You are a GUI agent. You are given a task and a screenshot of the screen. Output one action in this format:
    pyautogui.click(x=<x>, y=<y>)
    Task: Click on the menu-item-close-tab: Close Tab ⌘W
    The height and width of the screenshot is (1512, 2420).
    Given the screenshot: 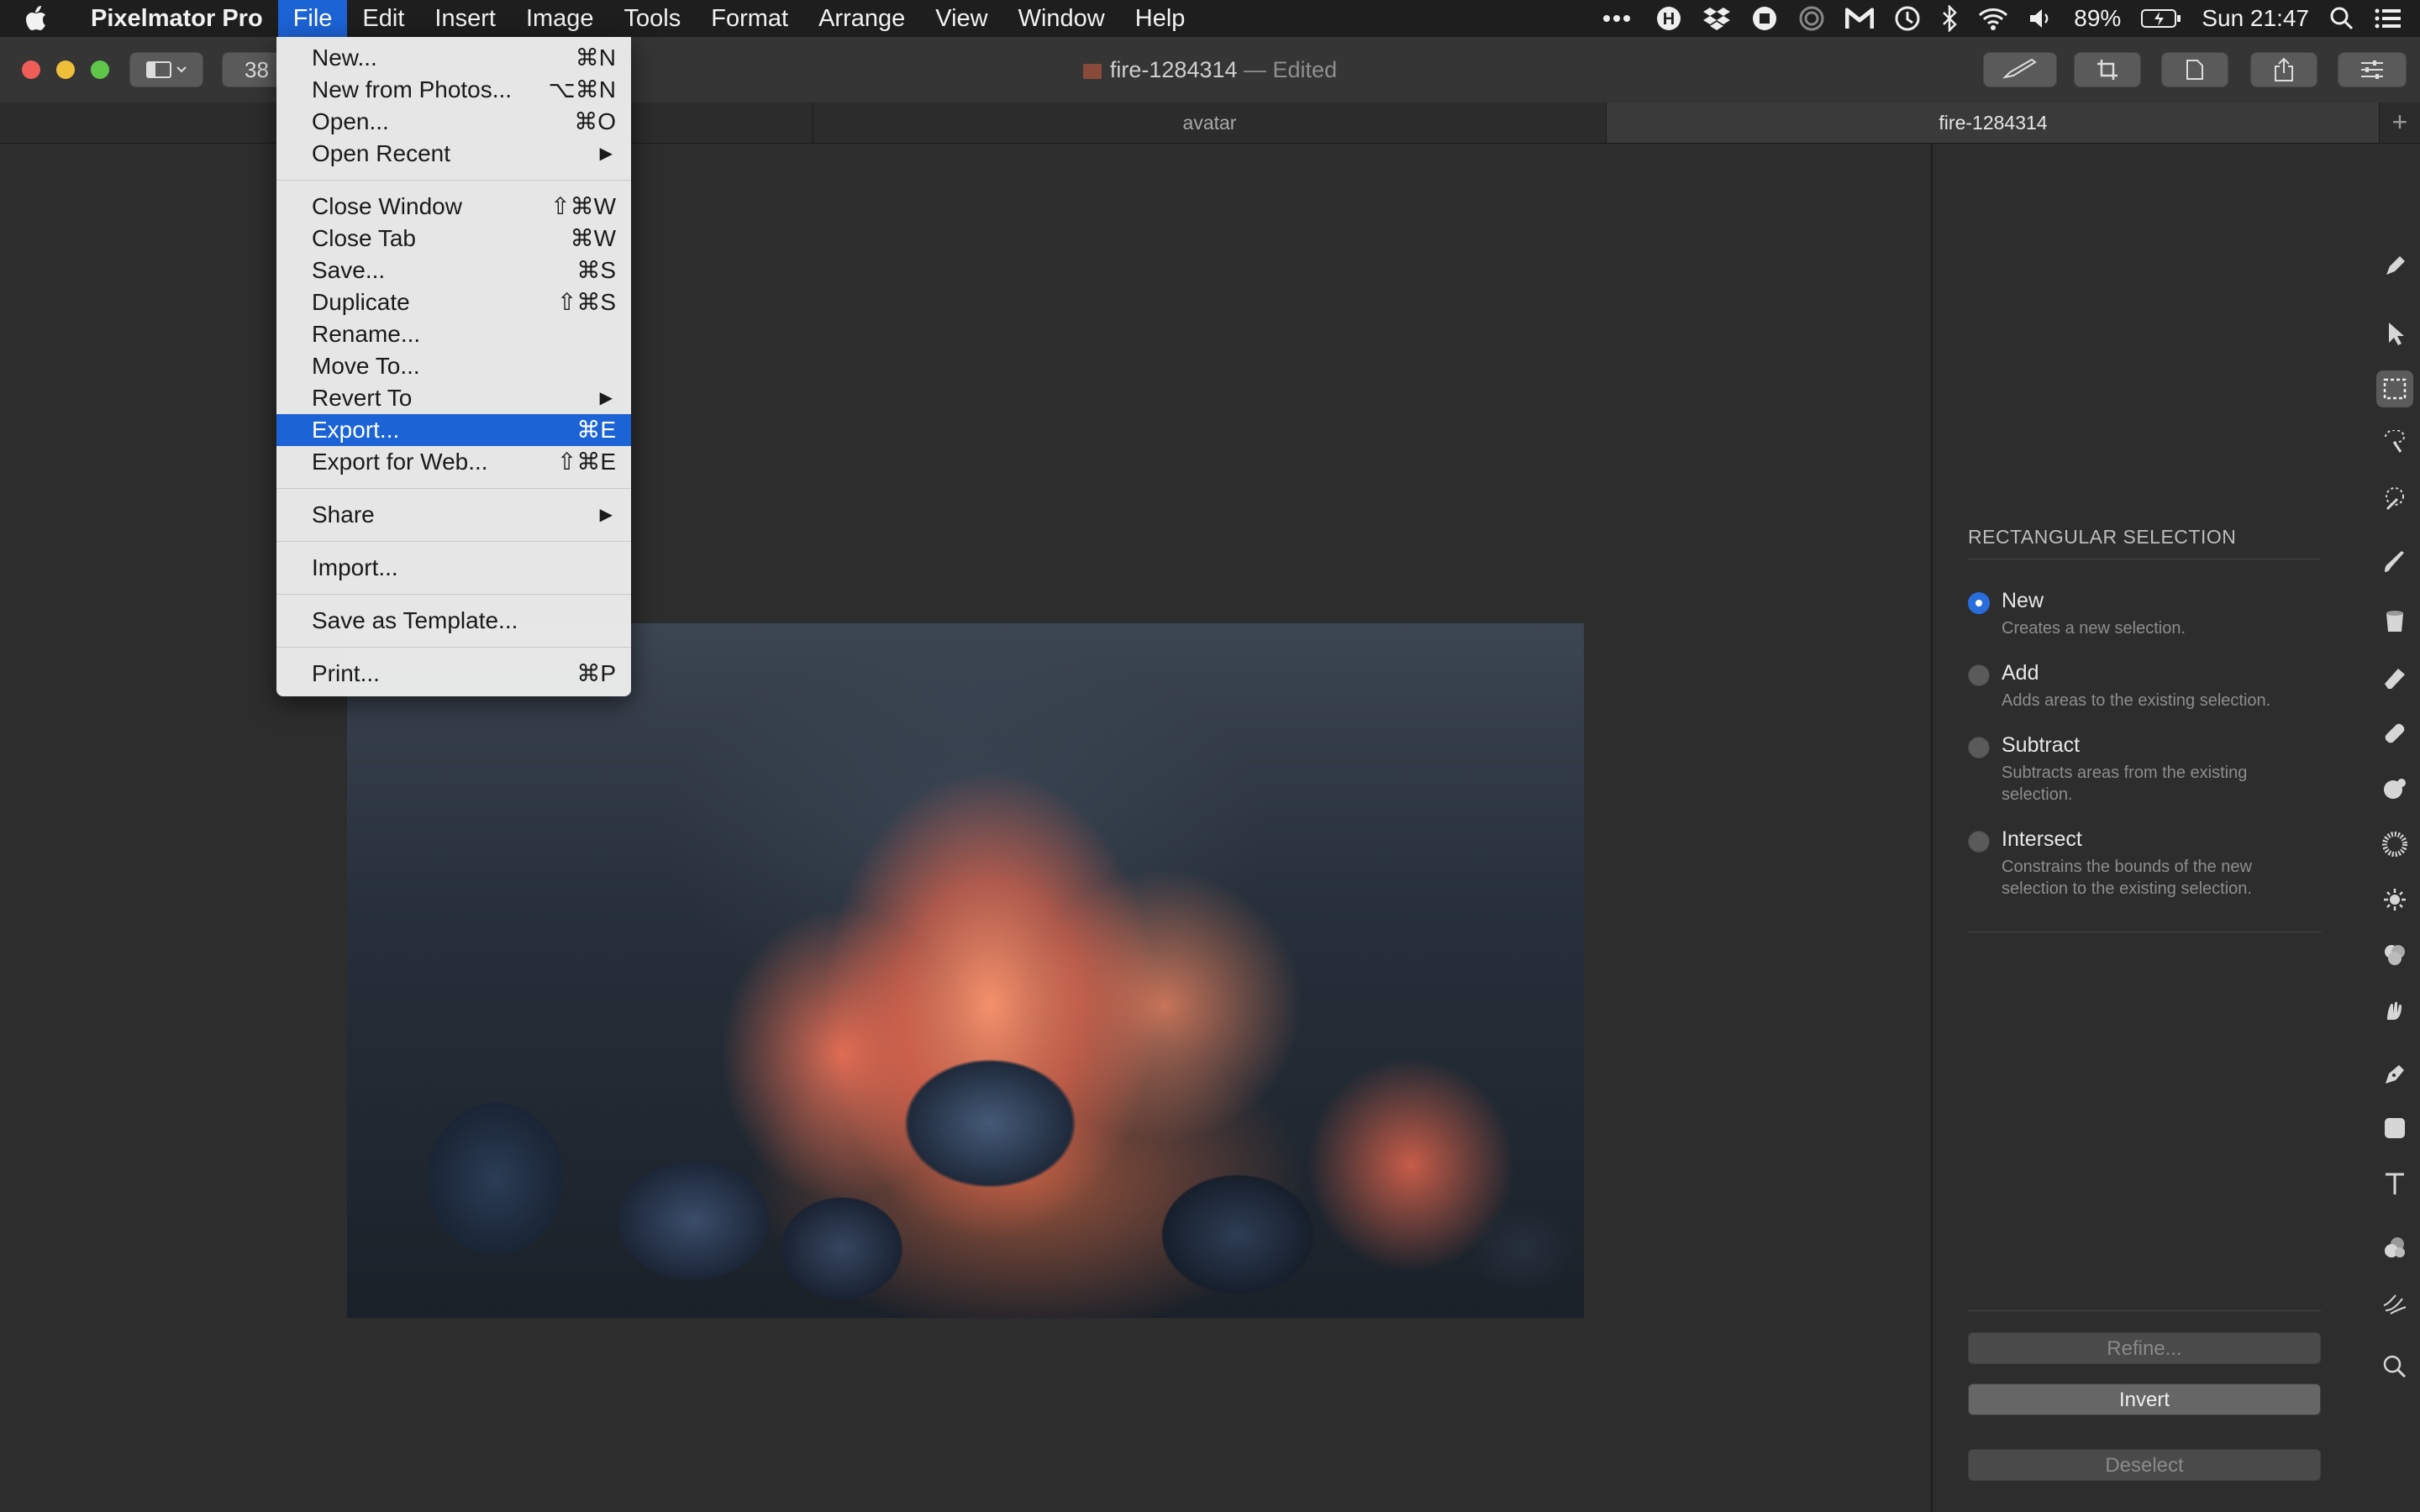 What is the action you would take?
    pyautogui.click(x=453, y=239)
    